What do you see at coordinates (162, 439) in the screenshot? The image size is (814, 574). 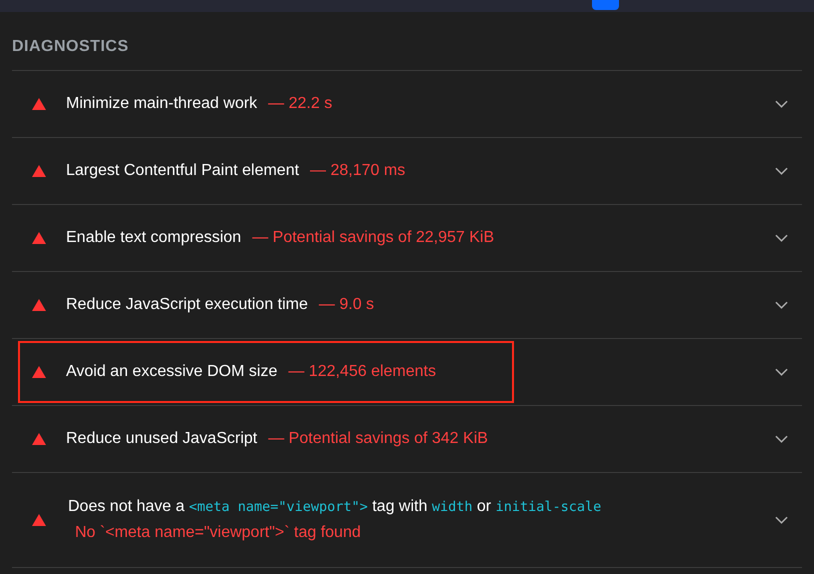 I see `audit-title: Reduce unused JavaScript` at bounding box center [162, 439].